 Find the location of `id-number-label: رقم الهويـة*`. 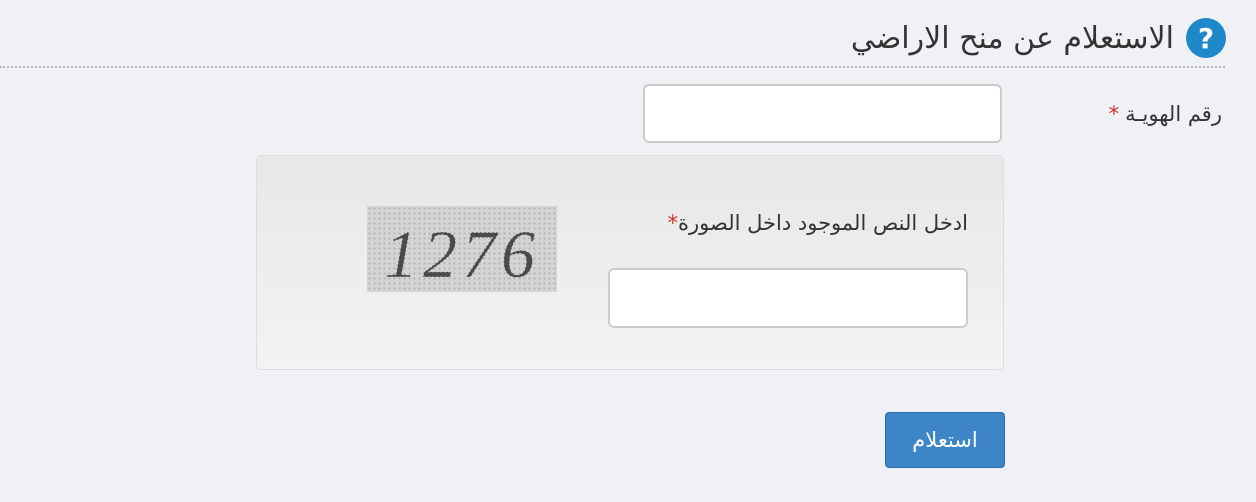

id-number-label: رقم الهويـة* is located at coordinates (1165, 114).